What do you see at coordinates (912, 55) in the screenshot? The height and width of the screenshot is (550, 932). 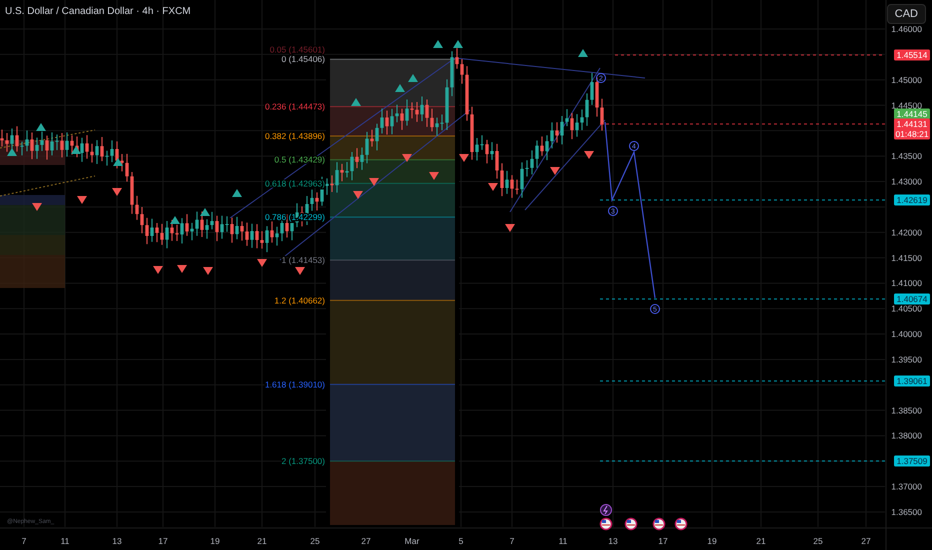 I see `price-tag: 1.45514` at bounding box center [912, 55].